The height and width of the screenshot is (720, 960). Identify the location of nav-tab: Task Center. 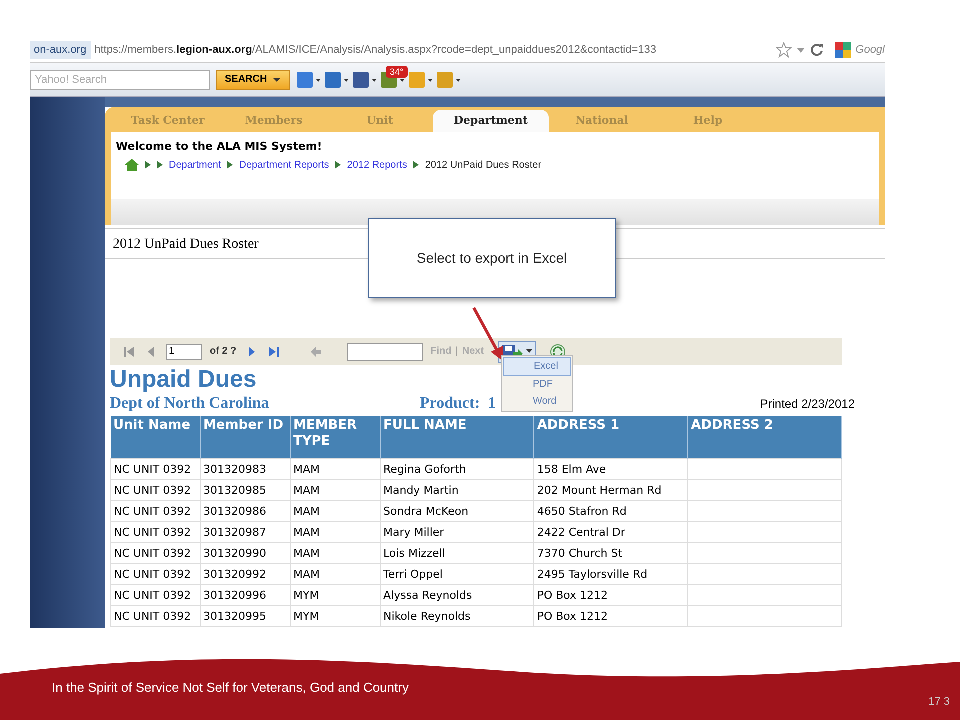
(168, 121).